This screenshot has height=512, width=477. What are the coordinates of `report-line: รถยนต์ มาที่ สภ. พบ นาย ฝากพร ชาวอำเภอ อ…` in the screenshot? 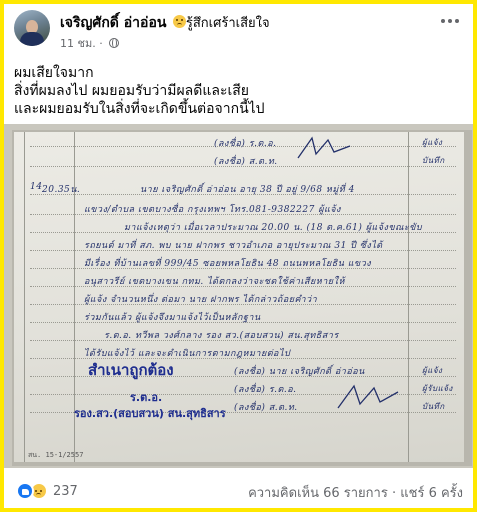 It's located at (233, 246).